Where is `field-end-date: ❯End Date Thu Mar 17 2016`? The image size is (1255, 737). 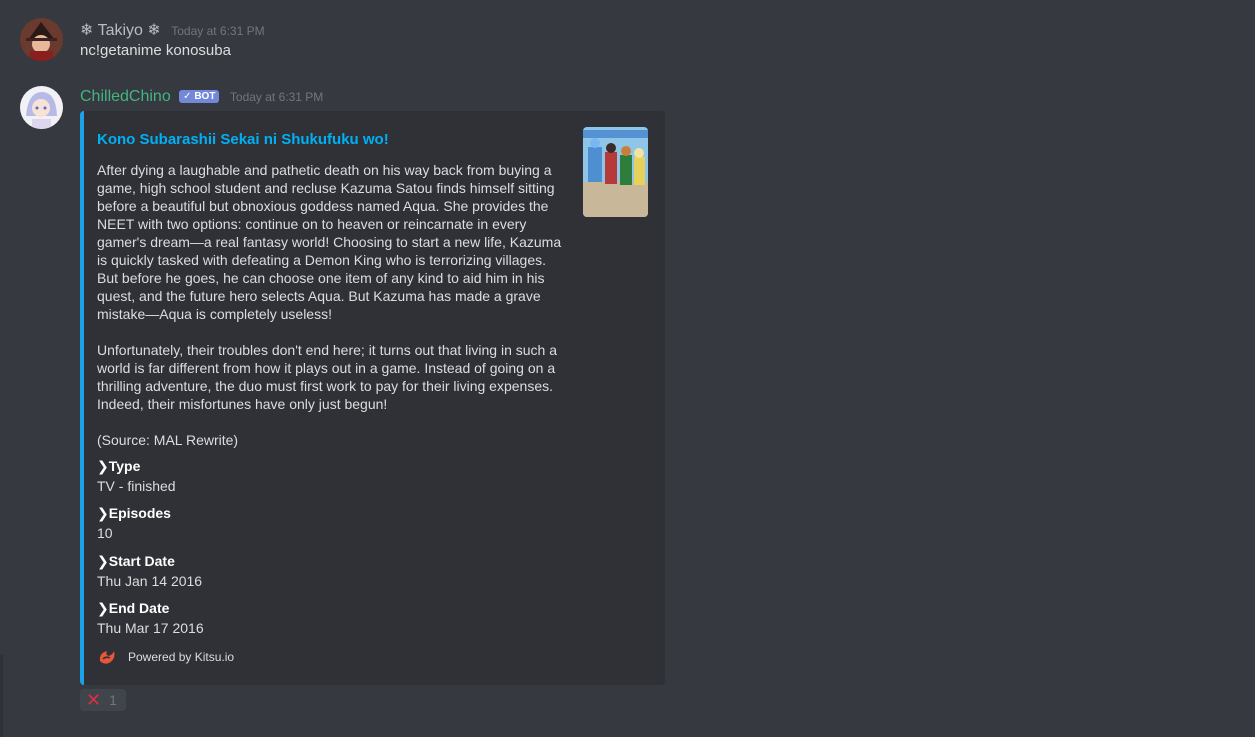 field-end-date: ❯End Date Thu Mar 17 2016 is located at coordinates (150, 618).